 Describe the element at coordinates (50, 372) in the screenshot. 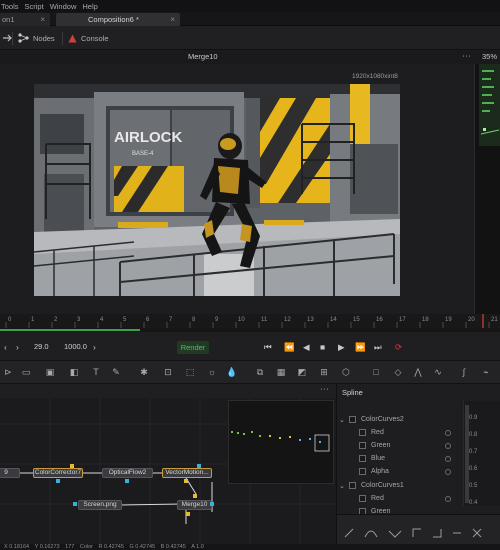

I see `tool-image-icon: ▣` at that location.